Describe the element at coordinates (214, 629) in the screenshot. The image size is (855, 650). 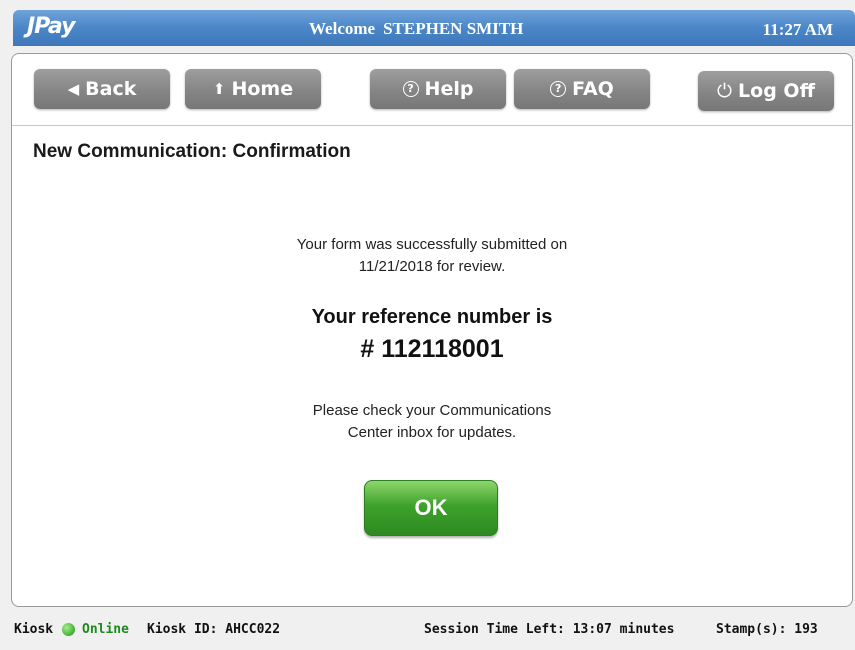
I see `kiosk-id: Kiosk ID: AHCC022` at that location.